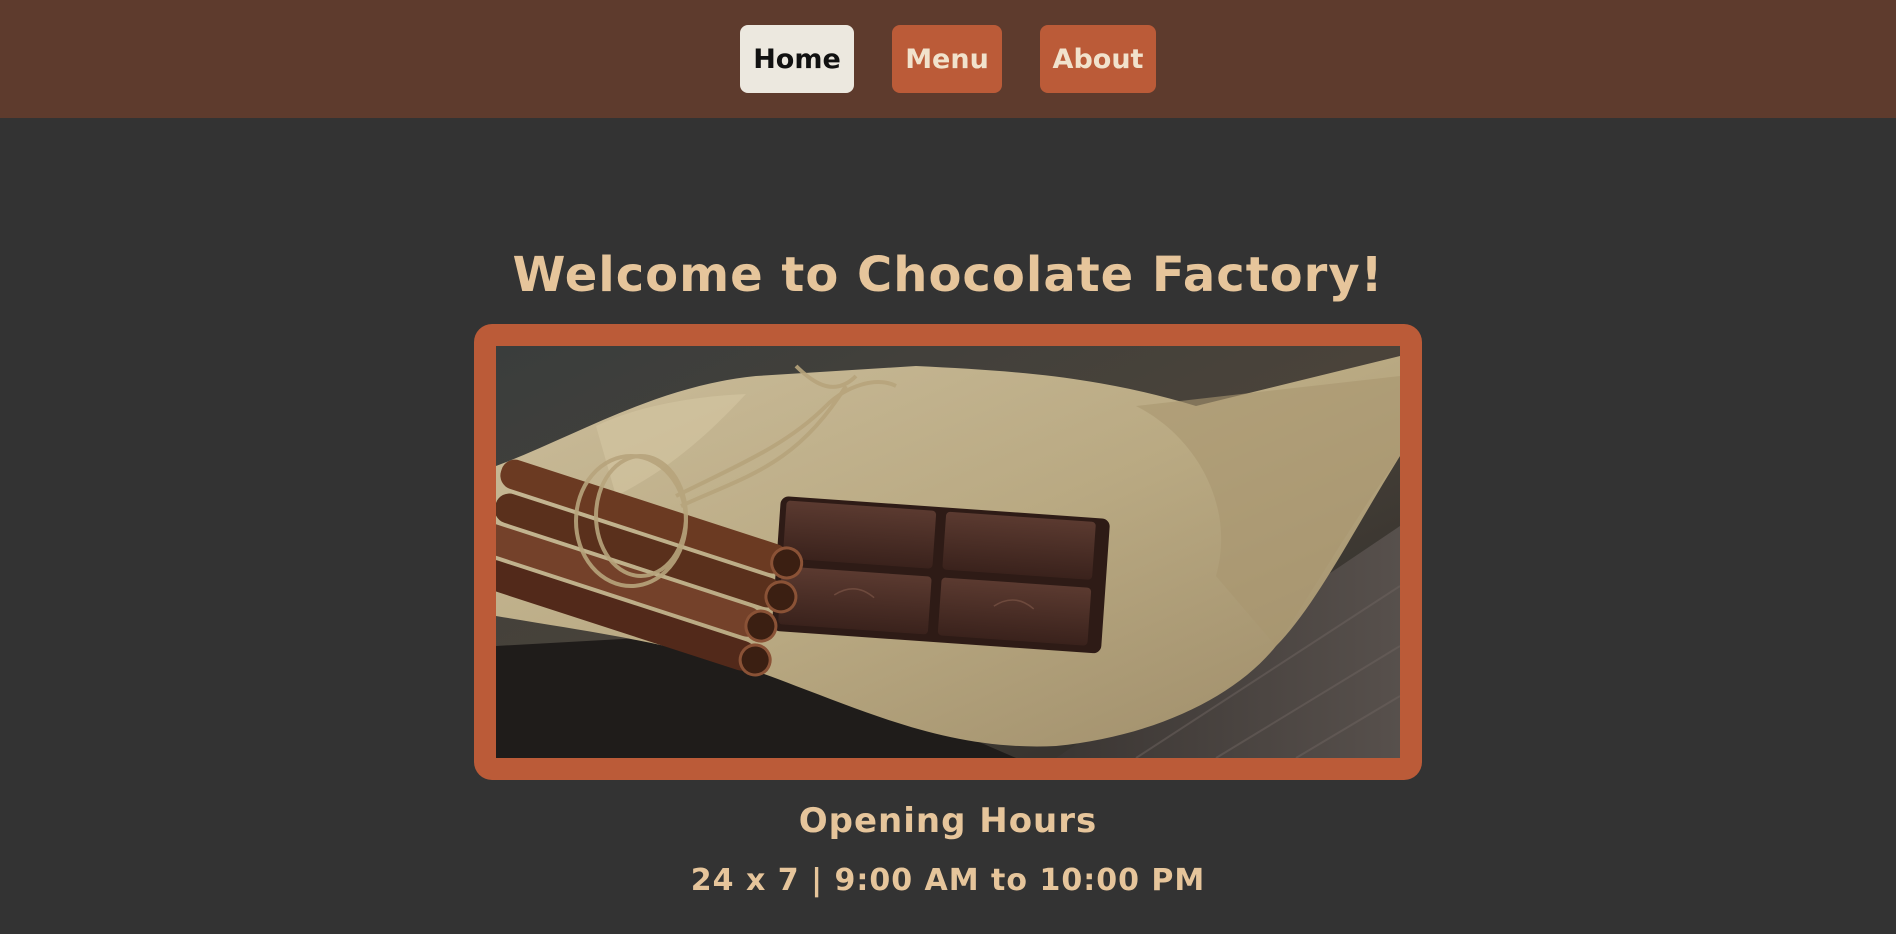  Describe the element at coordinates (948, 821) in the screenshot. I see `opening-hours-heading: Opening Hours` at that location.